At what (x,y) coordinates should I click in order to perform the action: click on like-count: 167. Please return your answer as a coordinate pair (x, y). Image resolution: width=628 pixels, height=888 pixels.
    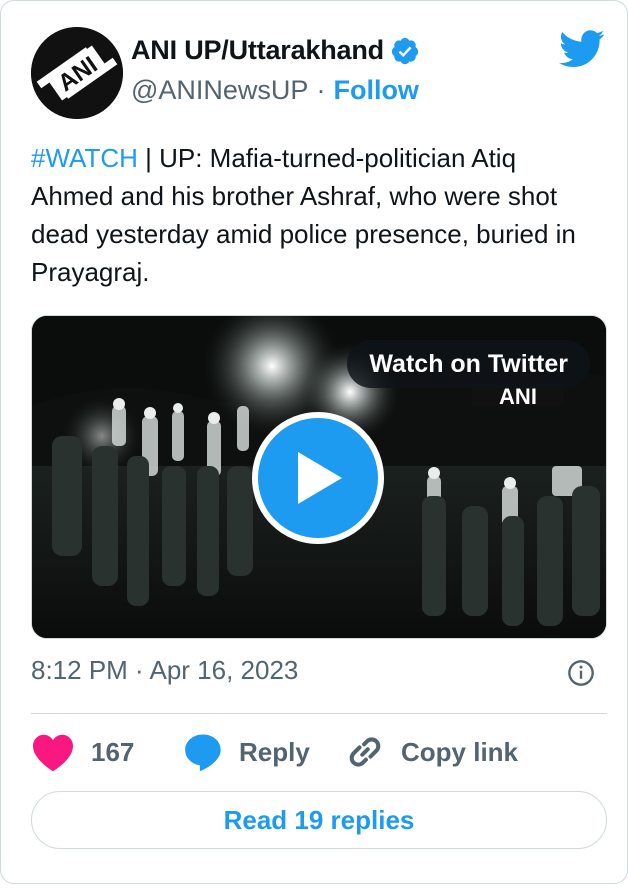
    Looking at the image, I should click on (113, 751).